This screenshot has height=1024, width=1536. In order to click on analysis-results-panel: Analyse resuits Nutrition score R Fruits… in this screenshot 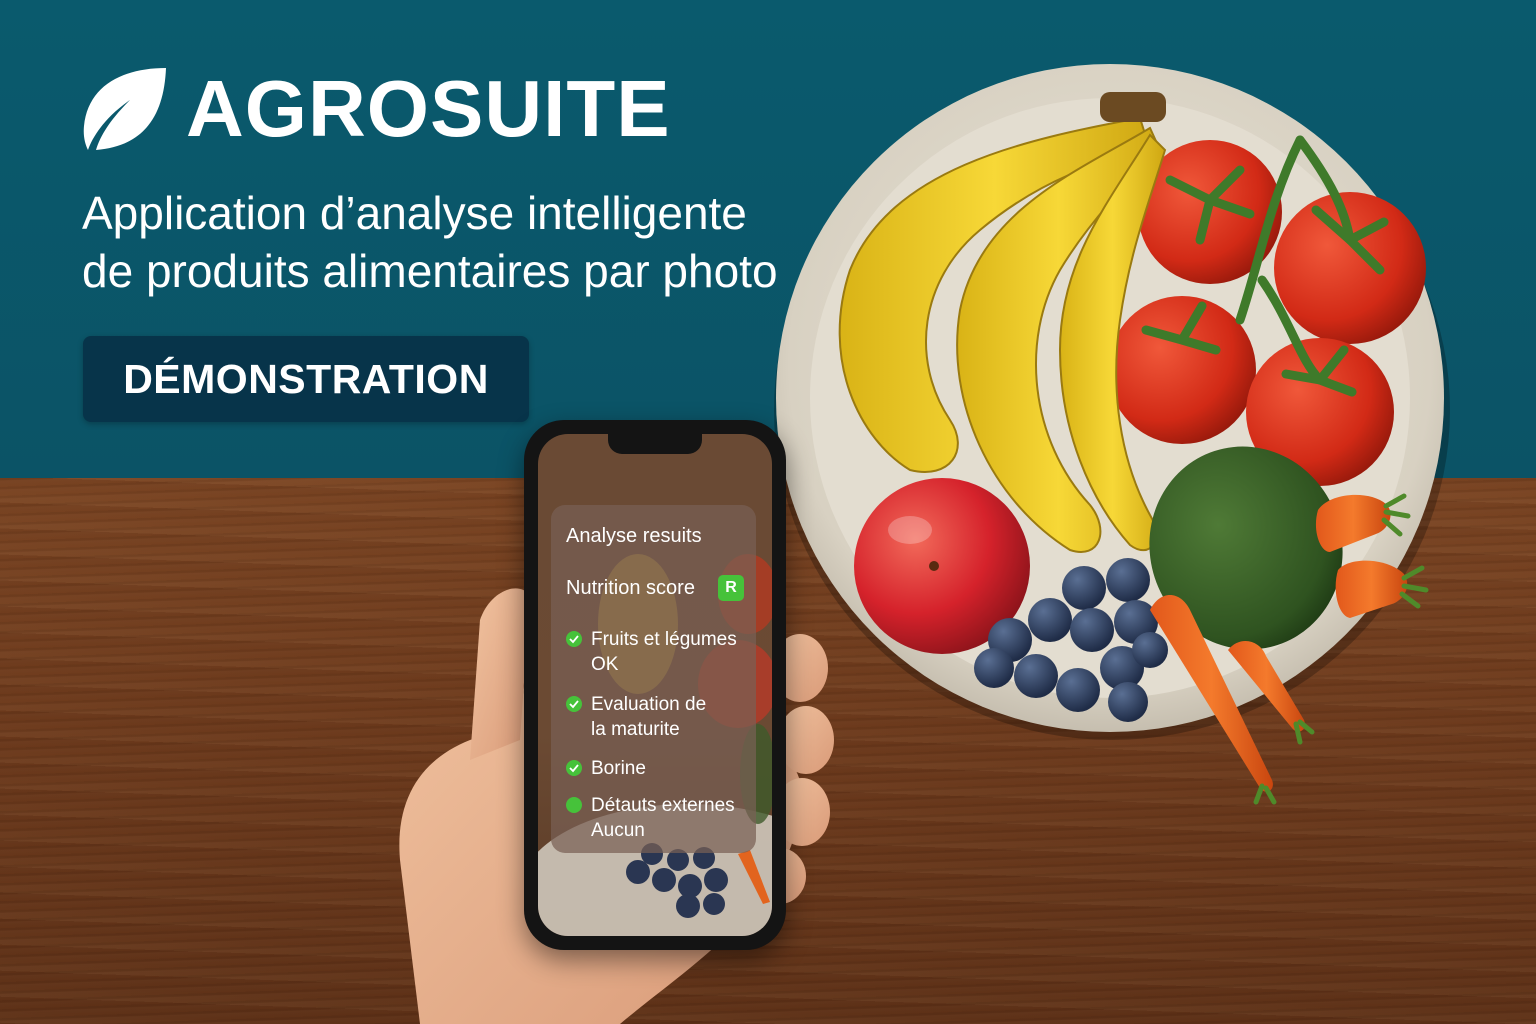, I will do `click(653, 679)`.